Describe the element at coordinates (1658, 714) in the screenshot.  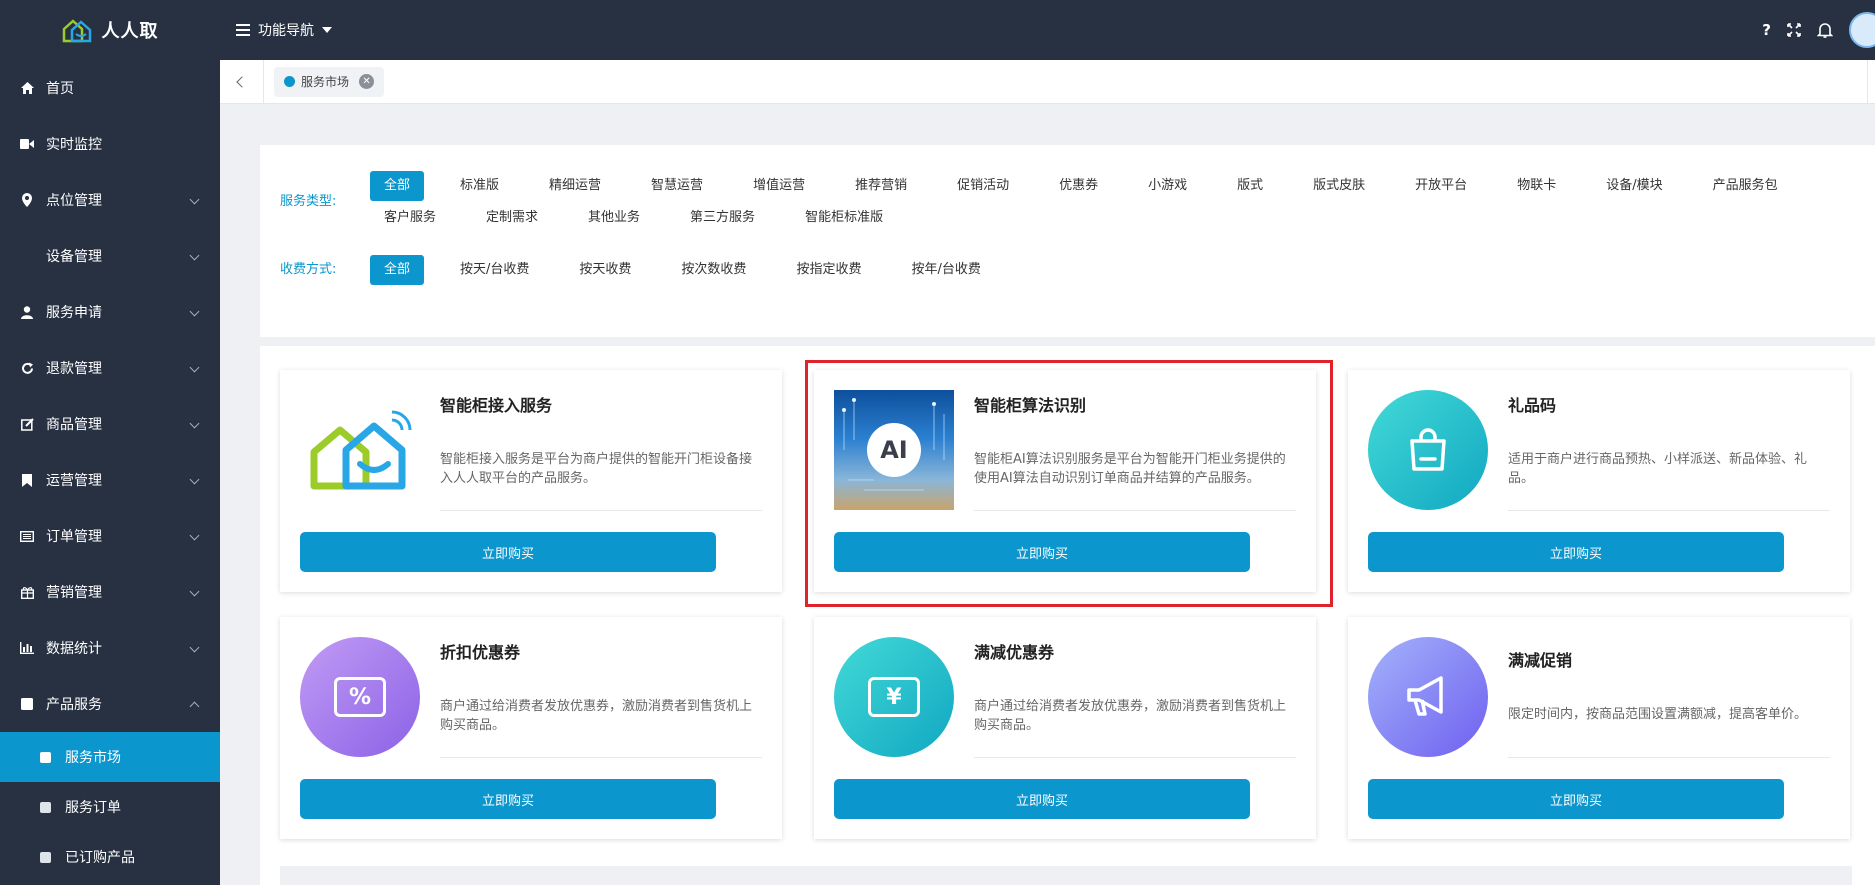
I see `card-description: 限定时间内，按商品范围设置满额减，提高客单价。` at that location.